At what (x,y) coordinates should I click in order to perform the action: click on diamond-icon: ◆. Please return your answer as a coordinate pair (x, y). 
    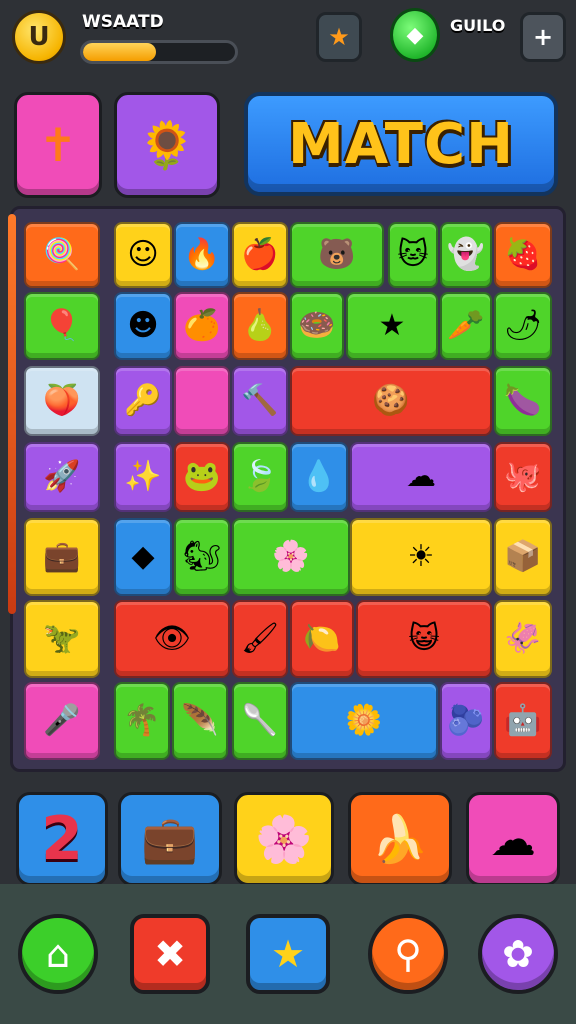
    Looking at the image, I should click on (143, 556).